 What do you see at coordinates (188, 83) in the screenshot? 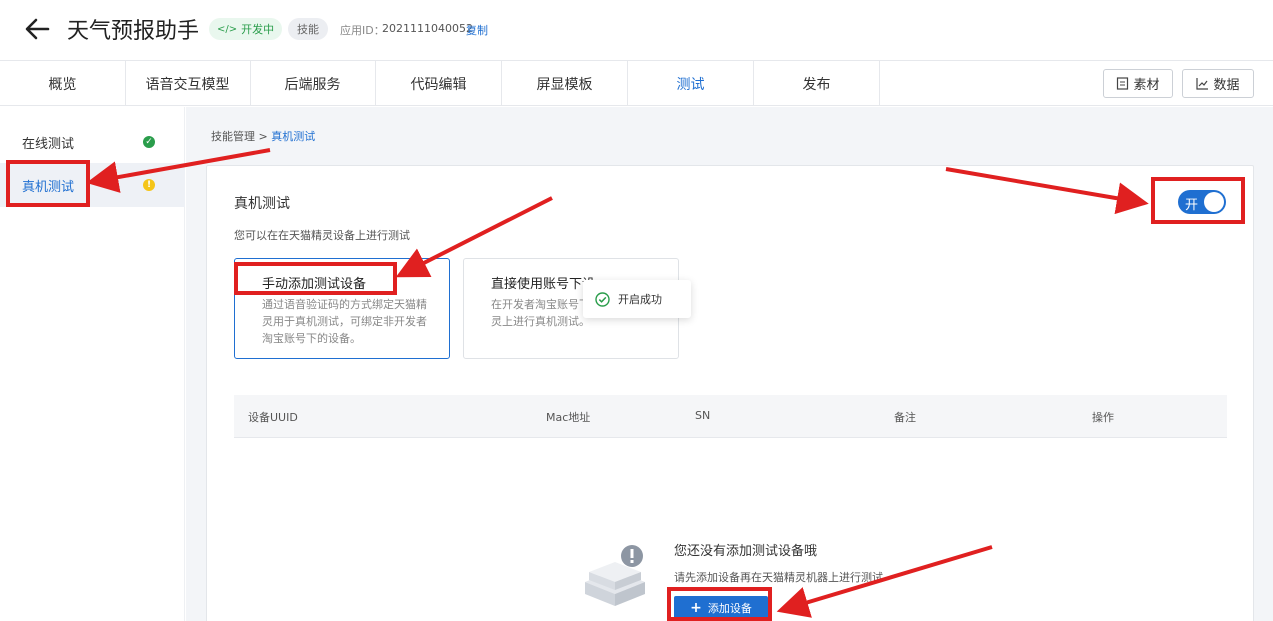
I see `tab-voice-model: 语音交互模型` at bounding box center [188, 83].